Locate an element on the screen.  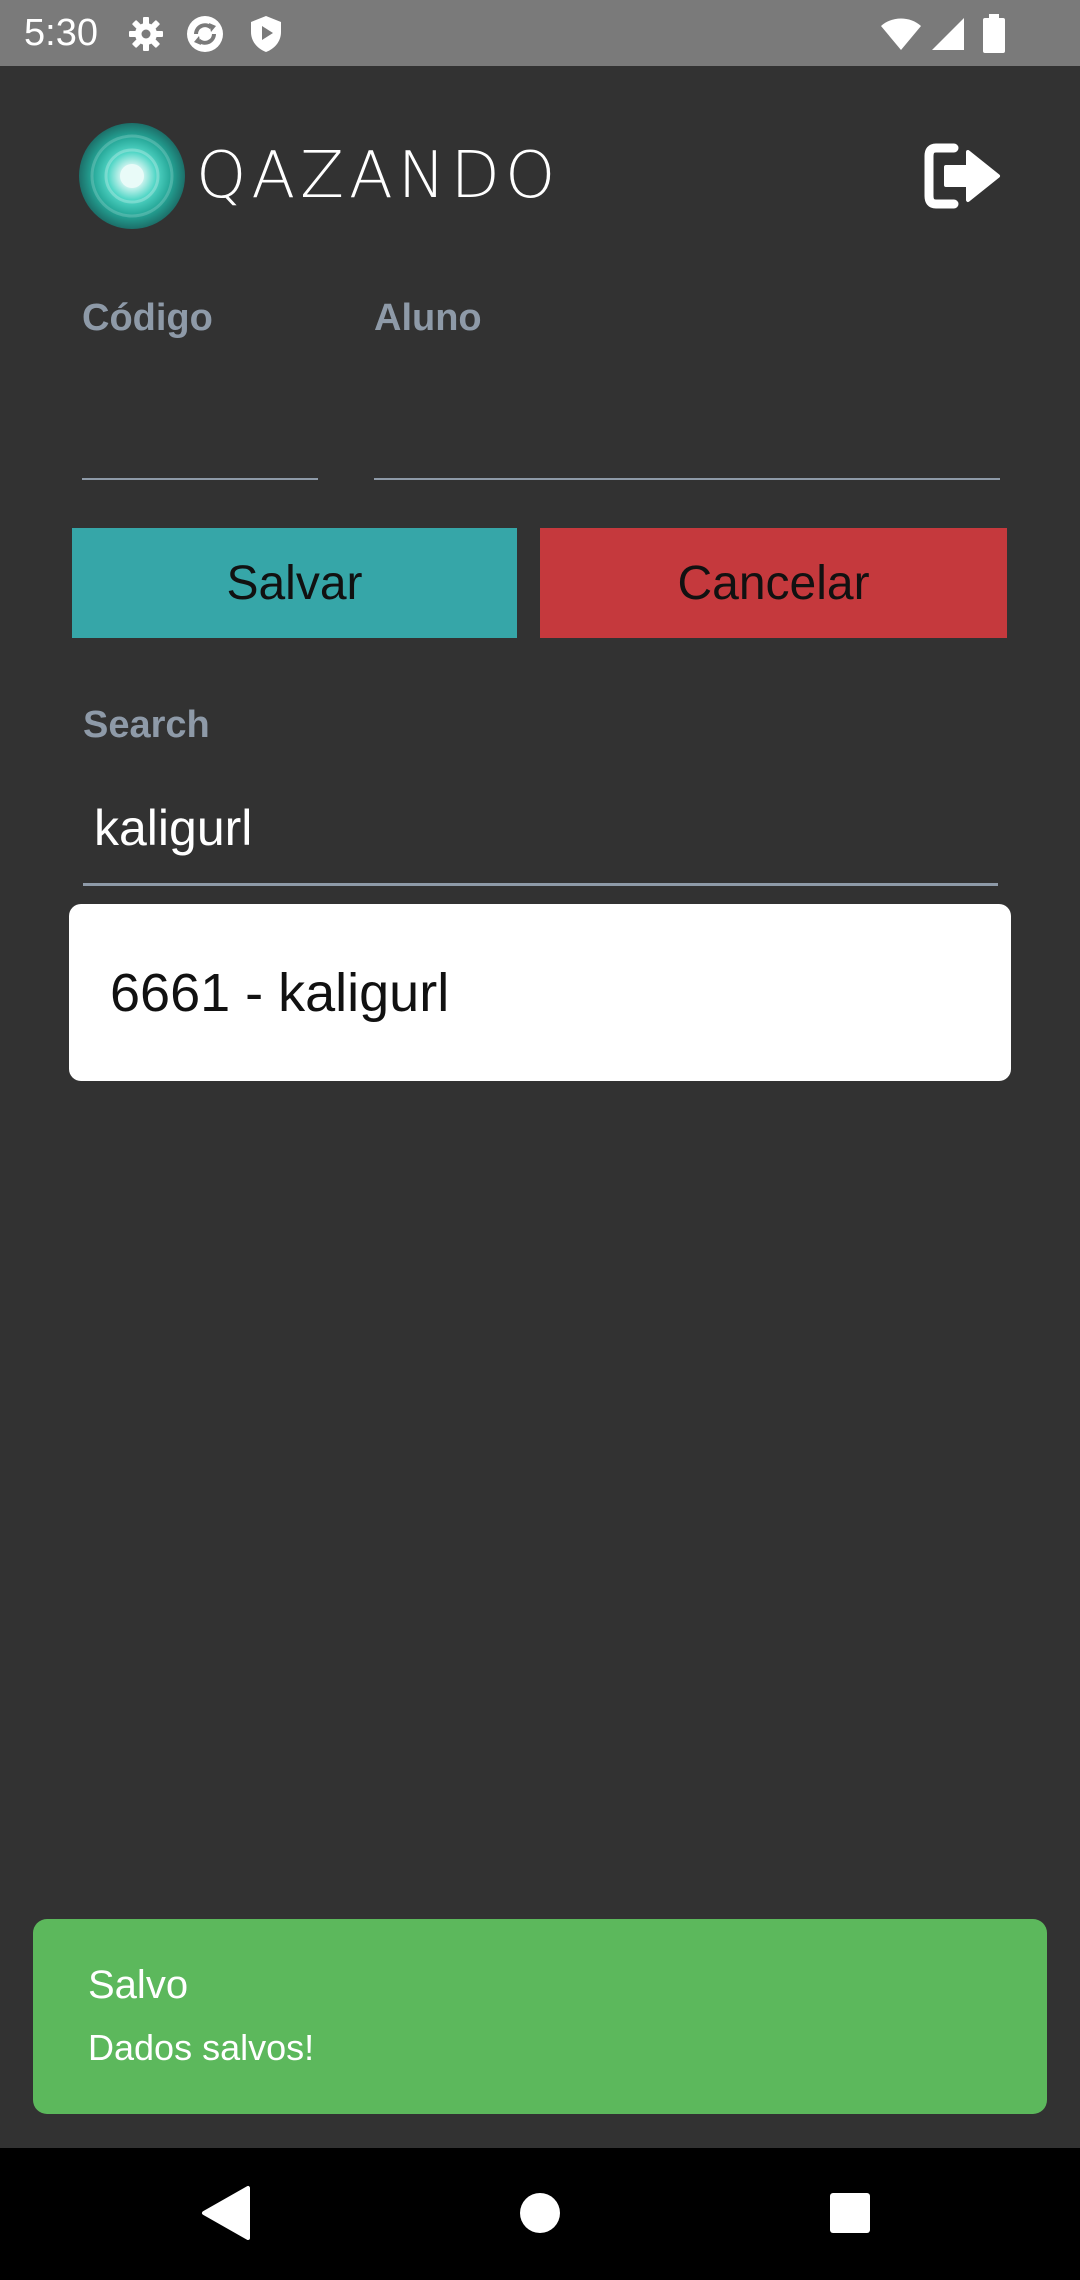
aluno-input is located at coordinates (687, 440).